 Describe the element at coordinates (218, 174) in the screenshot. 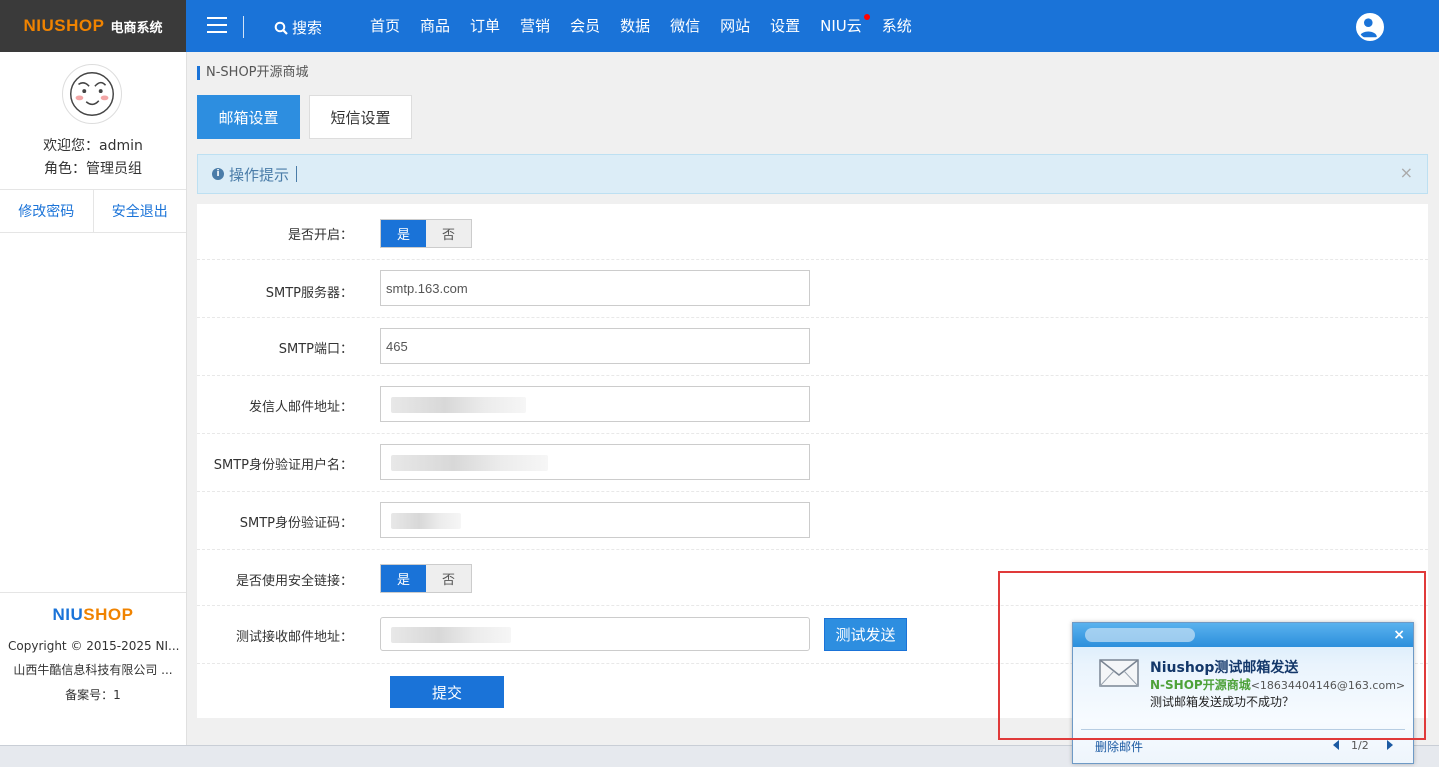

I see `info-icon: i` at that location.